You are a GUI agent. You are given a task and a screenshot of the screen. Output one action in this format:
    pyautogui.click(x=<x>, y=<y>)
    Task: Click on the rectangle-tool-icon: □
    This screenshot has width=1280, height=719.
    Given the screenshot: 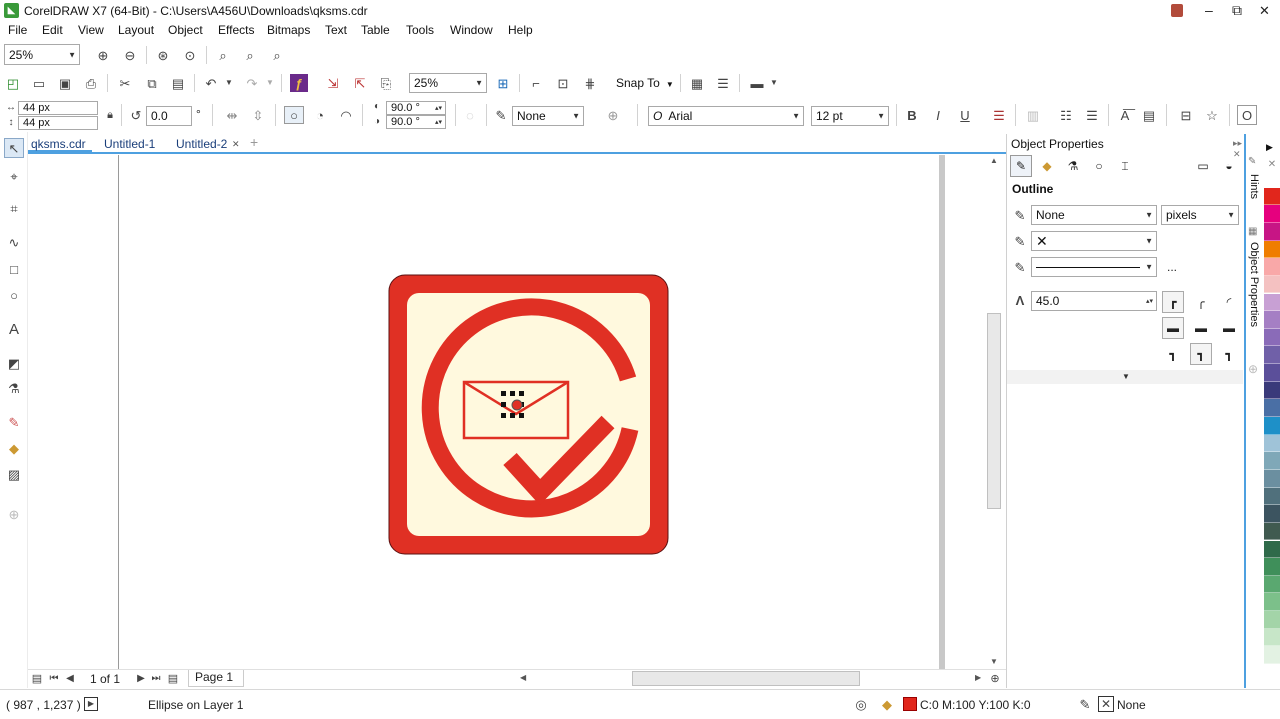 What is the action you would take?
    pyautogui.click(x=14, y=269)
    